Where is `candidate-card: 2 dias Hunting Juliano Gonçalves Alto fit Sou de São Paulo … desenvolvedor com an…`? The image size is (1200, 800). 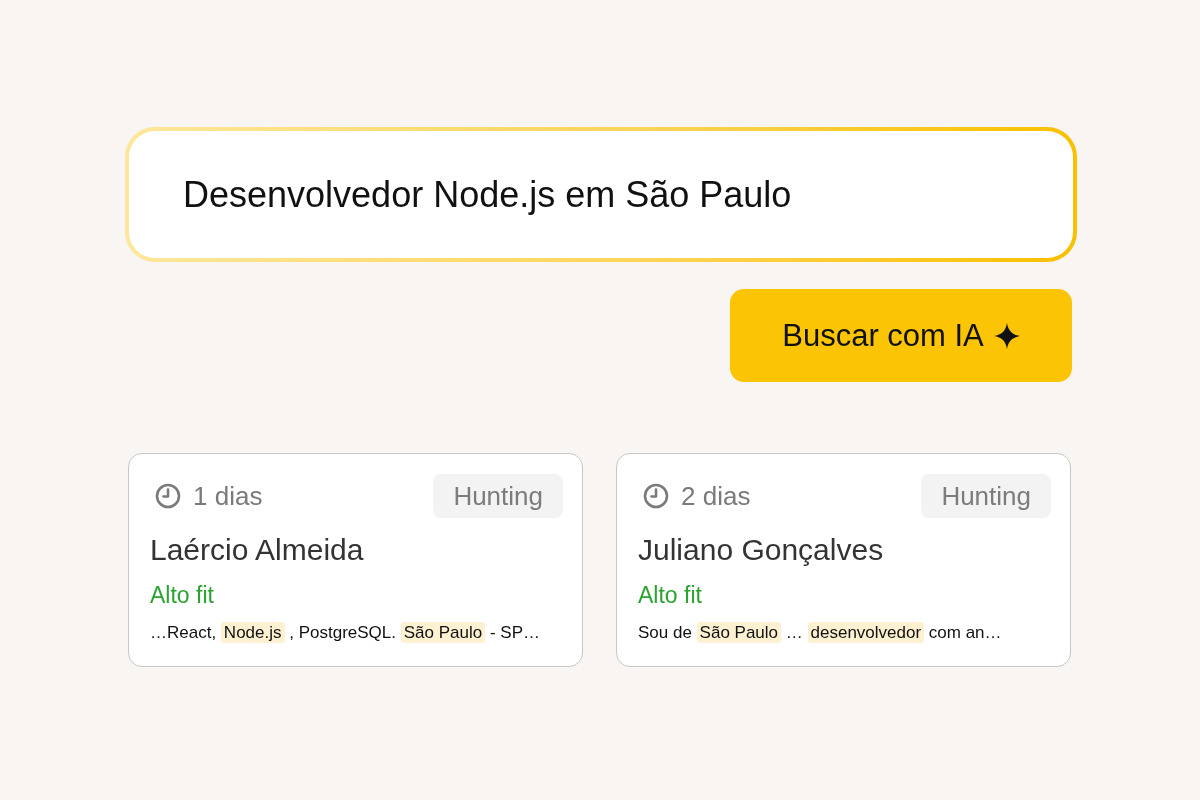 candidate-card: 2 dias Hunting Juliano Gonçalves Alto fit Sou de São Paulo … desenvolvedor com an… is located at coordinates (843, 560).